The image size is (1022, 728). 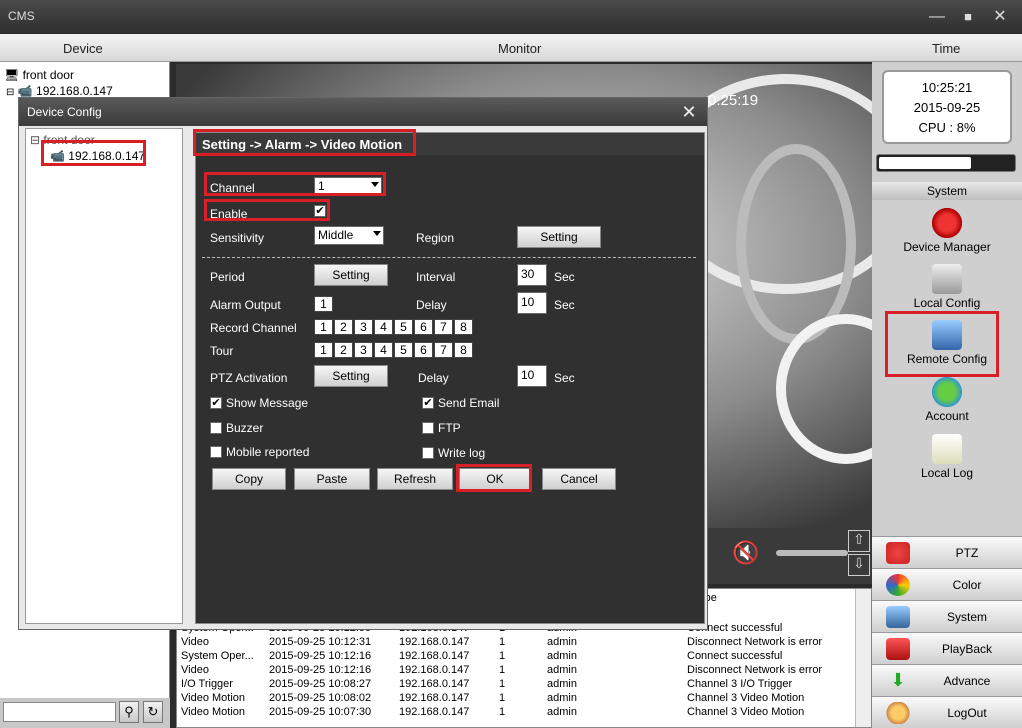 What do you see at coordinates (403, 350) in the screenshot?
I see `tour-channel-5: 5` at bounding box center [403, 350].